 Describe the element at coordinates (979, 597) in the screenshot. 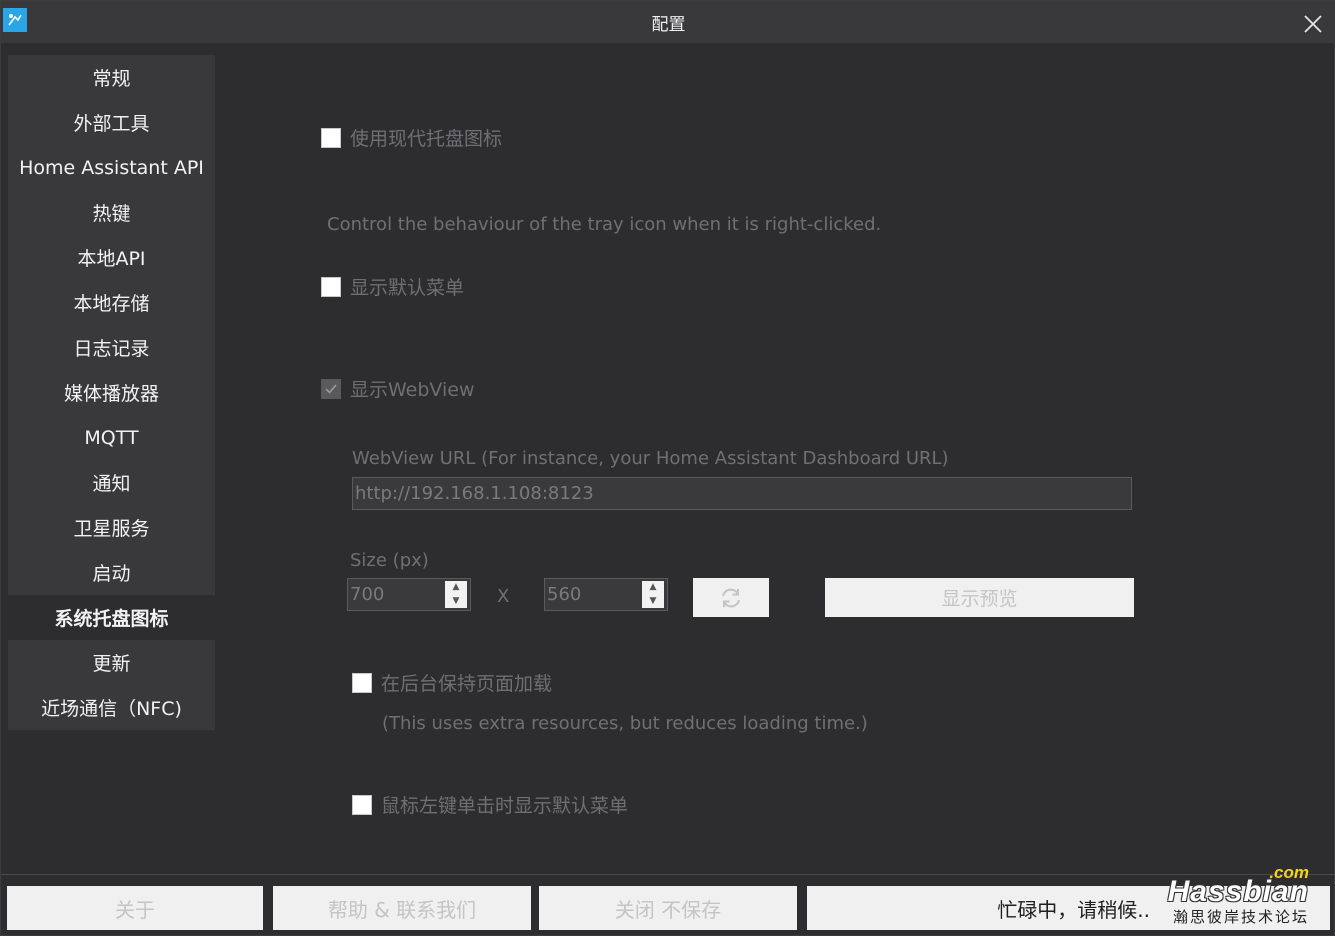

I see `show-preview-button: 显示预览` at that location.